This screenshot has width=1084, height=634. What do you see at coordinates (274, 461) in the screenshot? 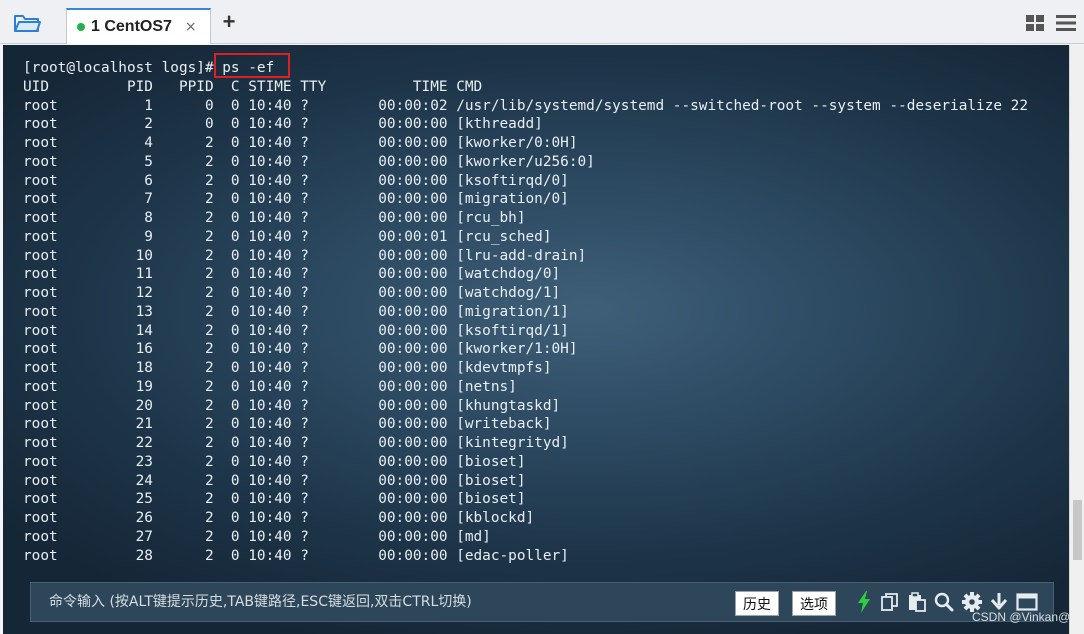
I see `terminal-process-line: root 23 2 0 10:40 ? 00:00:00 [bioset]` at bounding box center [274, 461].